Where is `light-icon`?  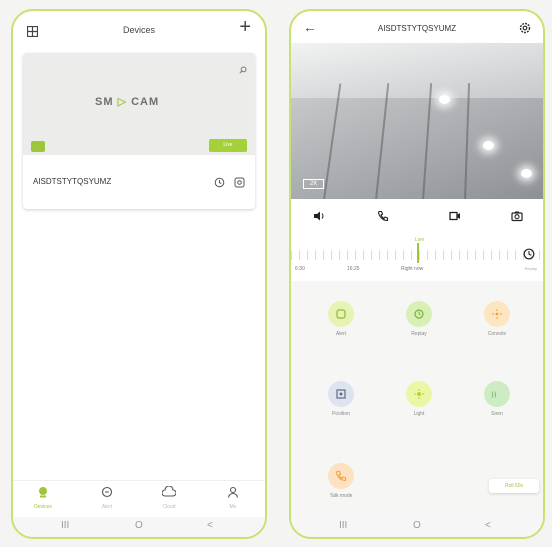 light-icon is located at coordinates (419, 394).